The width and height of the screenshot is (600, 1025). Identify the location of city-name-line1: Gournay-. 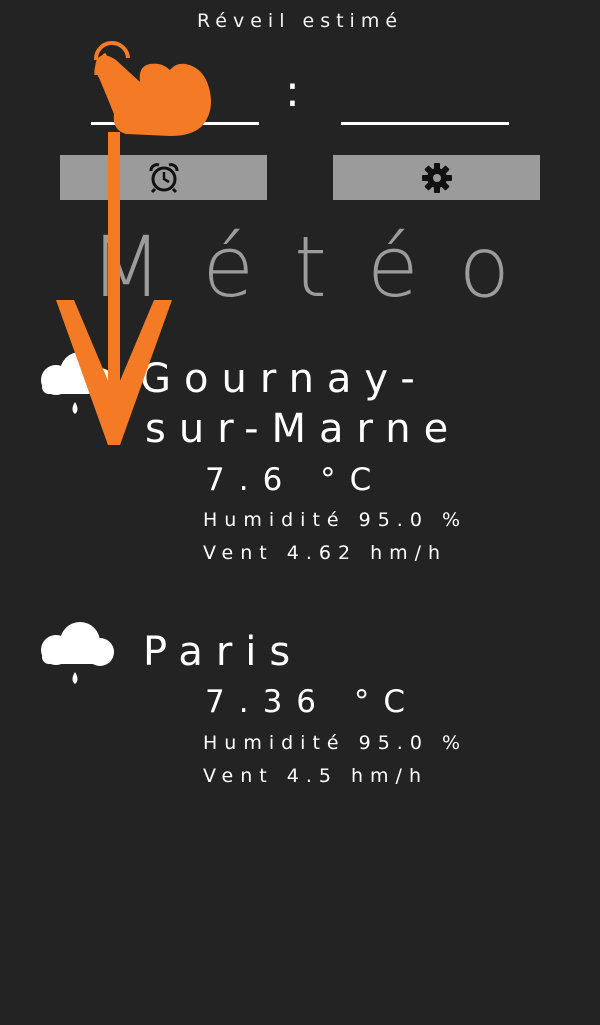
(284, 379).